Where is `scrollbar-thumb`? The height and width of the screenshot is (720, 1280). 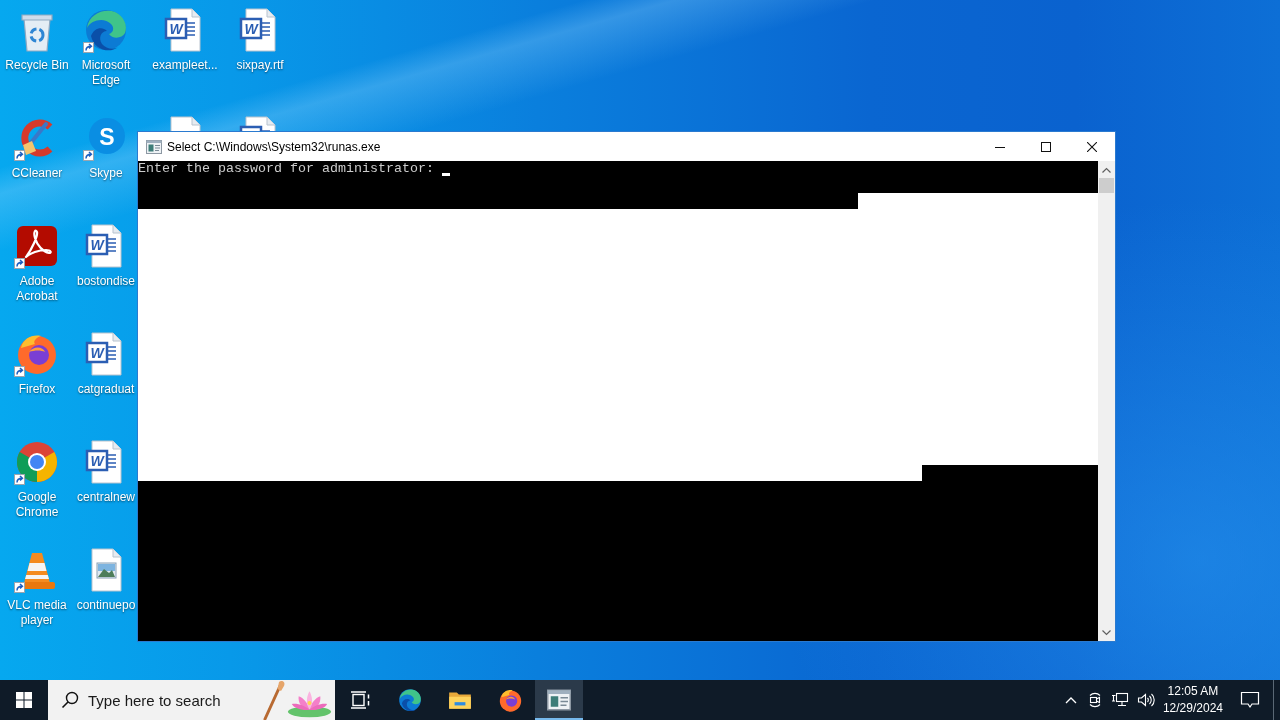
scrollbar-thumb is located at coordinates (1106, 185).